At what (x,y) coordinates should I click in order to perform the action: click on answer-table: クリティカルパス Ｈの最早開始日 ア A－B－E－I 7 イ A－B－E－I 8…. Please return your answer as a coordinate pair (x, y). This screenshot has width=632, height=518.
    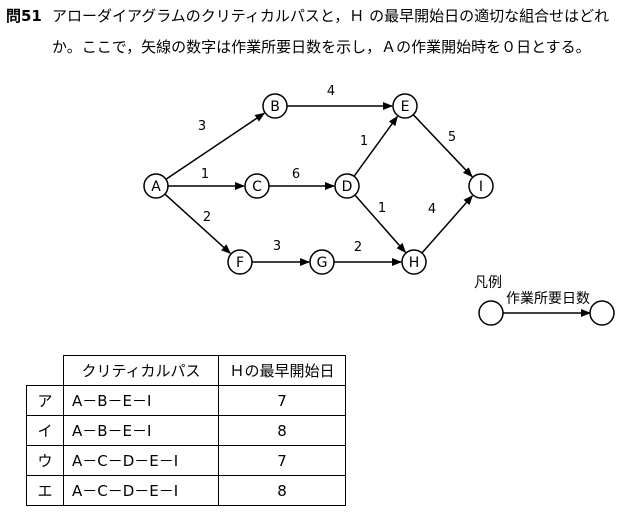
    Looking at the image, I should click on (186, 430).